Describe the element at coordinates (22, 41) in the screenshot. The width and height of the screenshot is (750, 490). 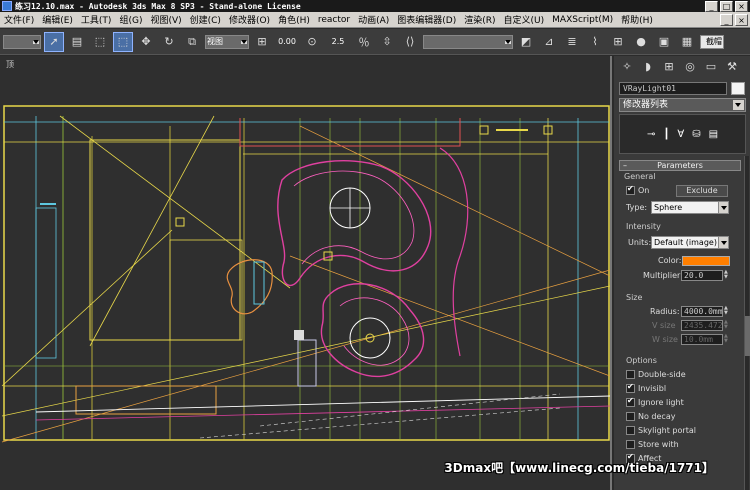
I see `selection-filter-dropdown` at that location.